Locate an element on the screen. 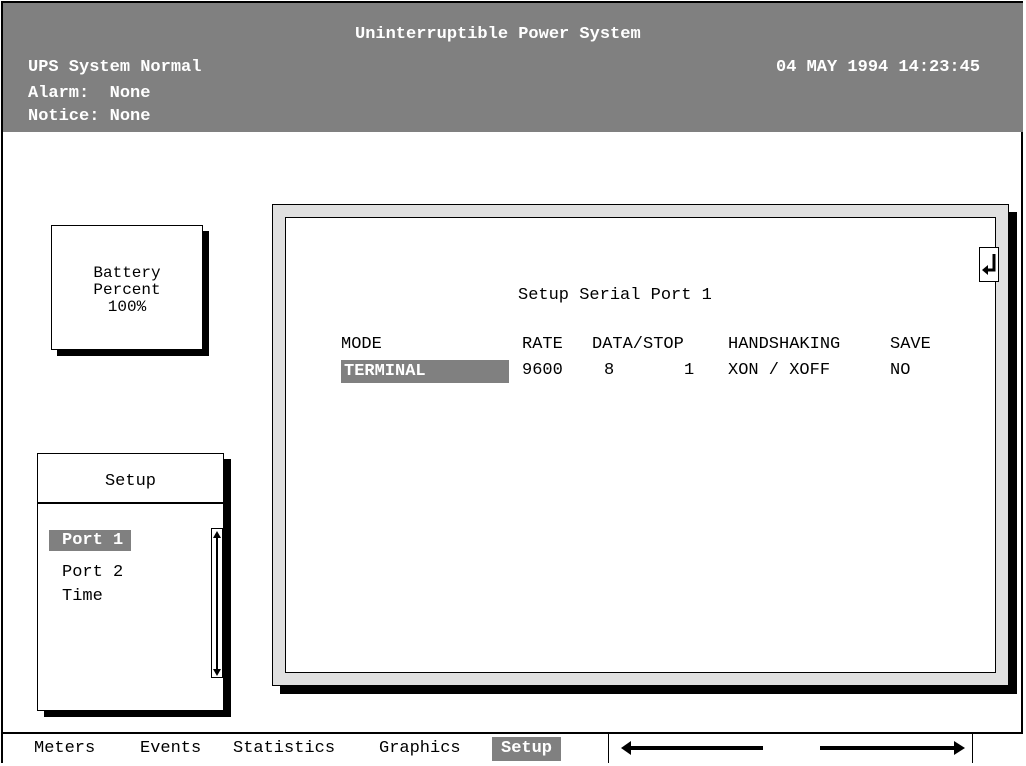 The image size is (1026, 766). alarm-status: Alarm: None is located at coordinates (89, 93).